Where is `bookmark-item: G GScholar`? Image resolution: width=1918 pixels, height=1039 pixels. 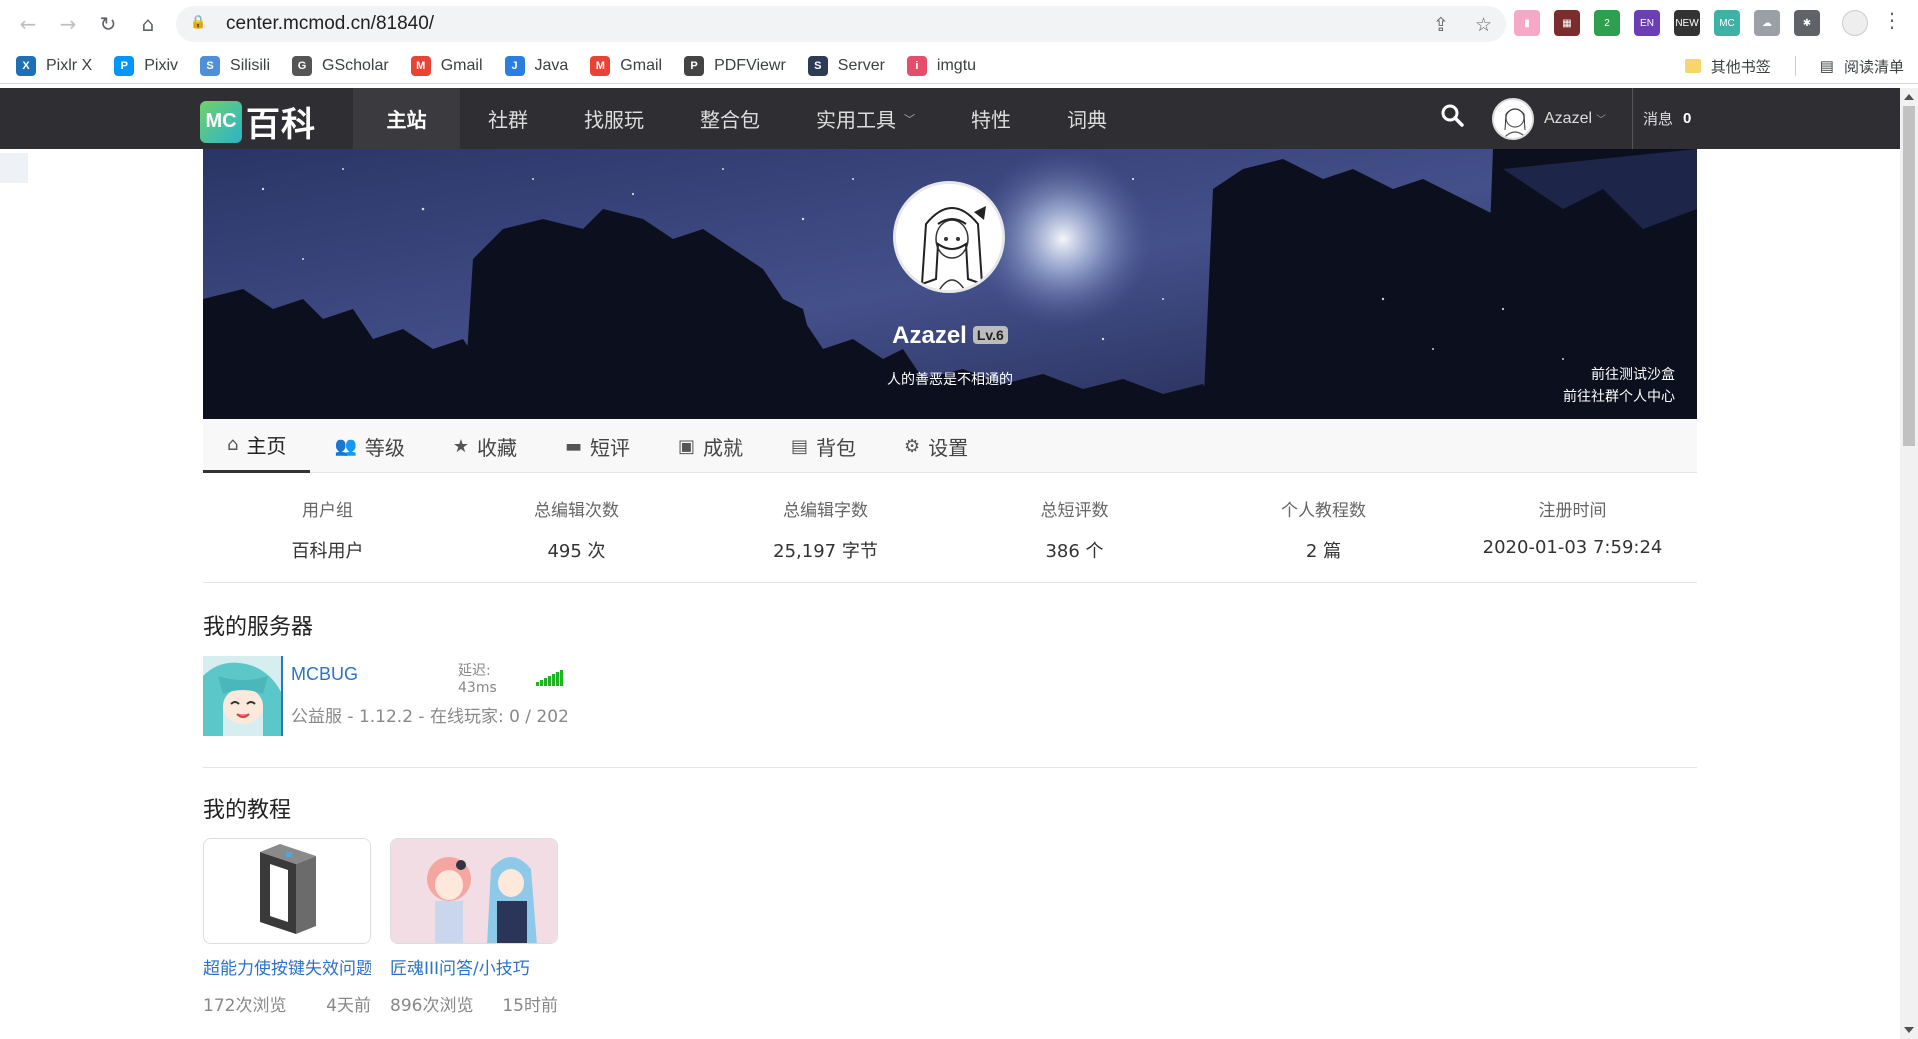
bookmark-item: G GScholar is located at coordinates (340, 65).